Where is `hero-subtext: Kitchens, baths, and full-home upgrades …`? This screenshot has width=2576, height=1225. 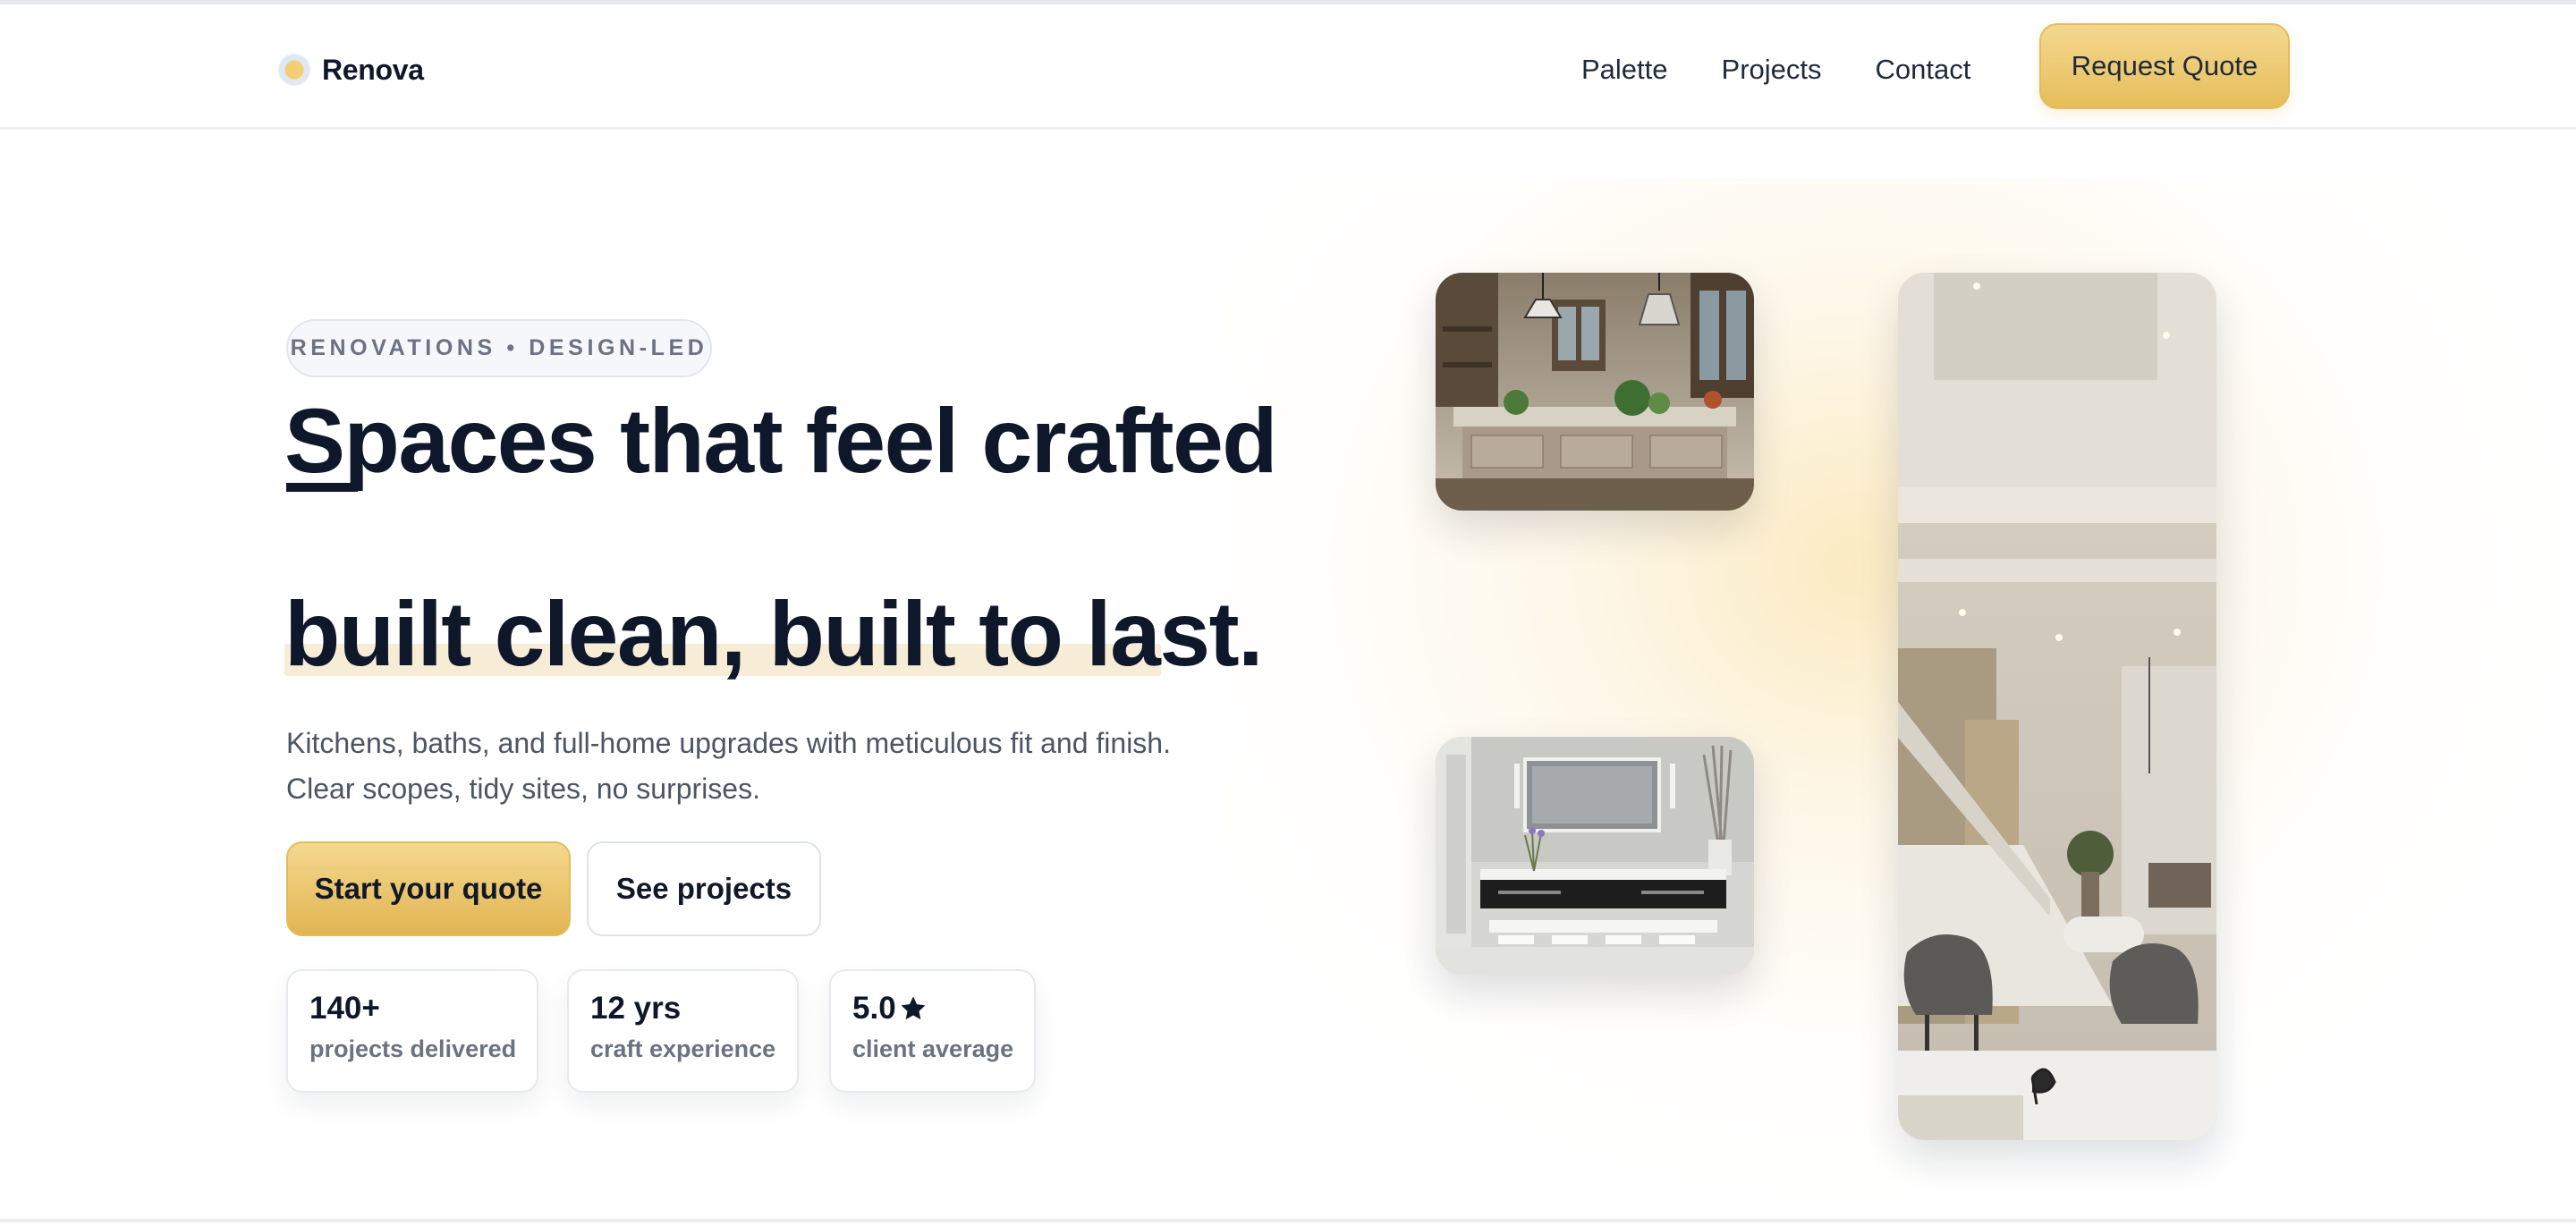
hero-subtext: Kitchens, baths, and full-home upgrades … is located at coordinates (728, 766).